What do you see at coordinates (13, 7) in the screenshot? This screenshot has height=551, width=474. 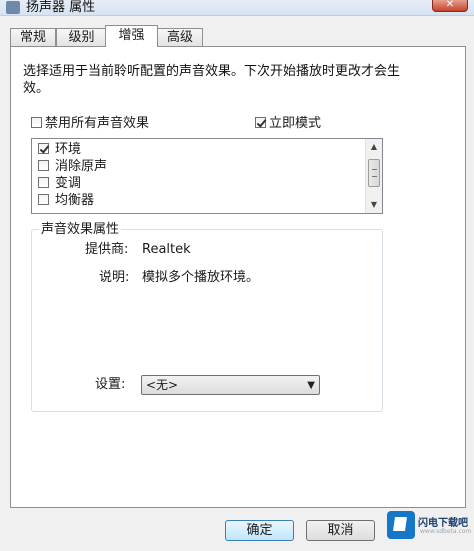 I see `speaker-icon` at bounding box center [13, 7].